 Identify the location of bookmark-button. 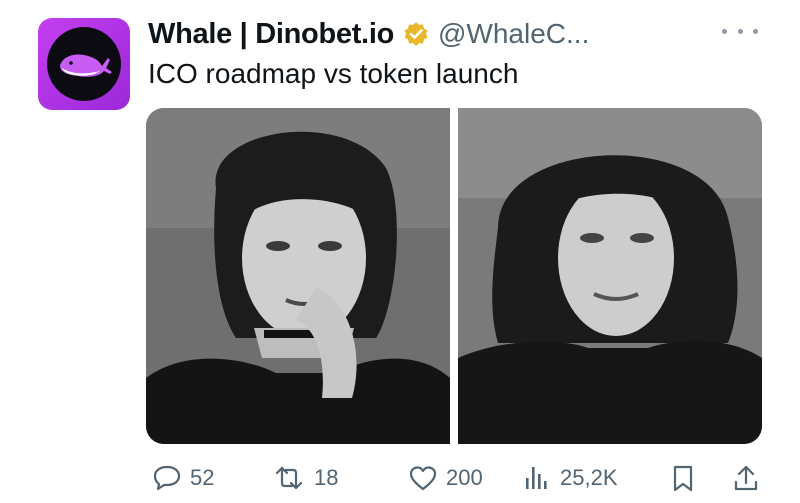
(683, 478).